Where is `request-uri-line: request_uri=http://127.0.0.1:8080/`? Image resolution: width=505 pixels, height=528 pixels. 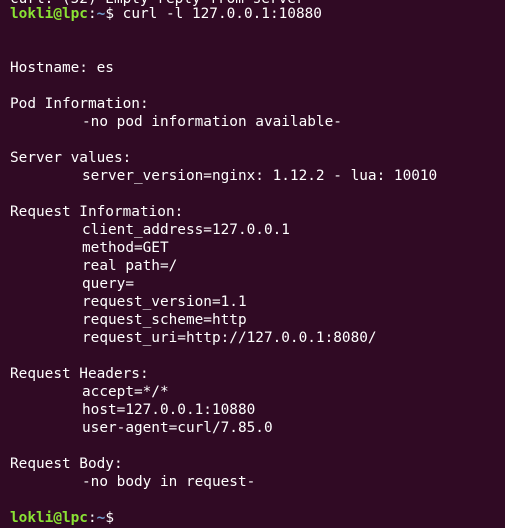
request-uri-line: request_uri=http://127.0.0.1:8080/ is located at coordinates (229, 338).